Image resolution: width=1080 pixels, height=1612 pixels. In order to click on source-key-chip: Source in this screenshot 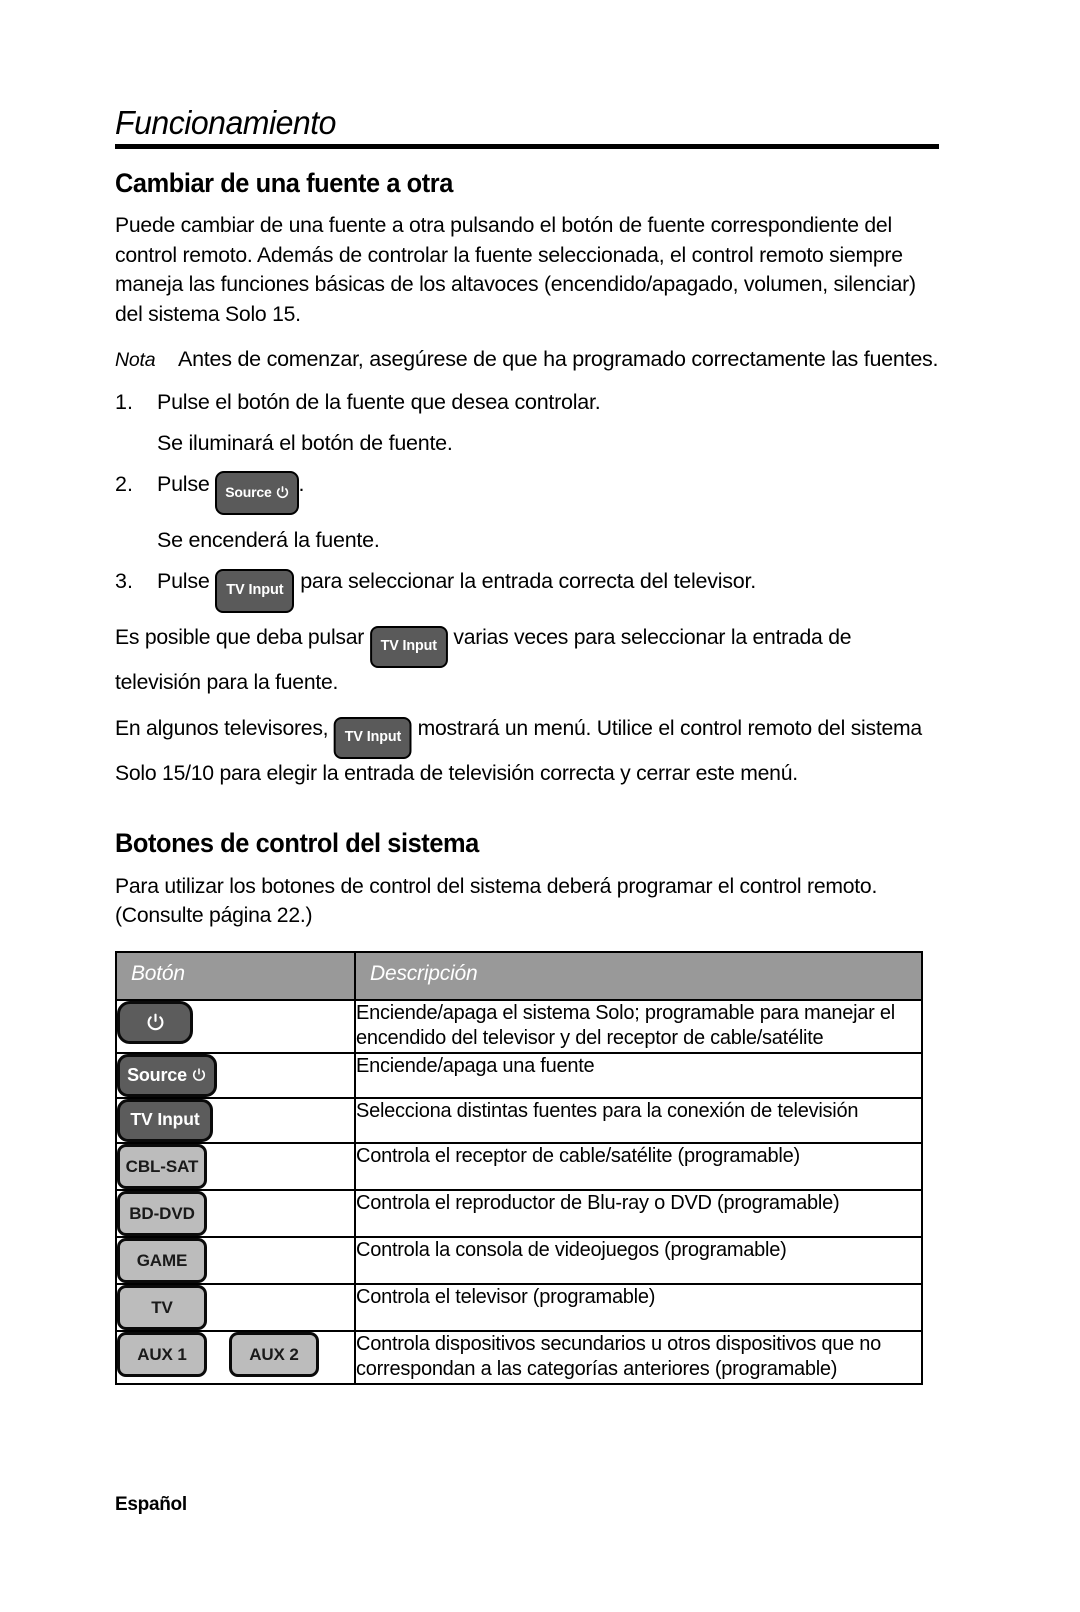, I will do `click(257, 492)`.